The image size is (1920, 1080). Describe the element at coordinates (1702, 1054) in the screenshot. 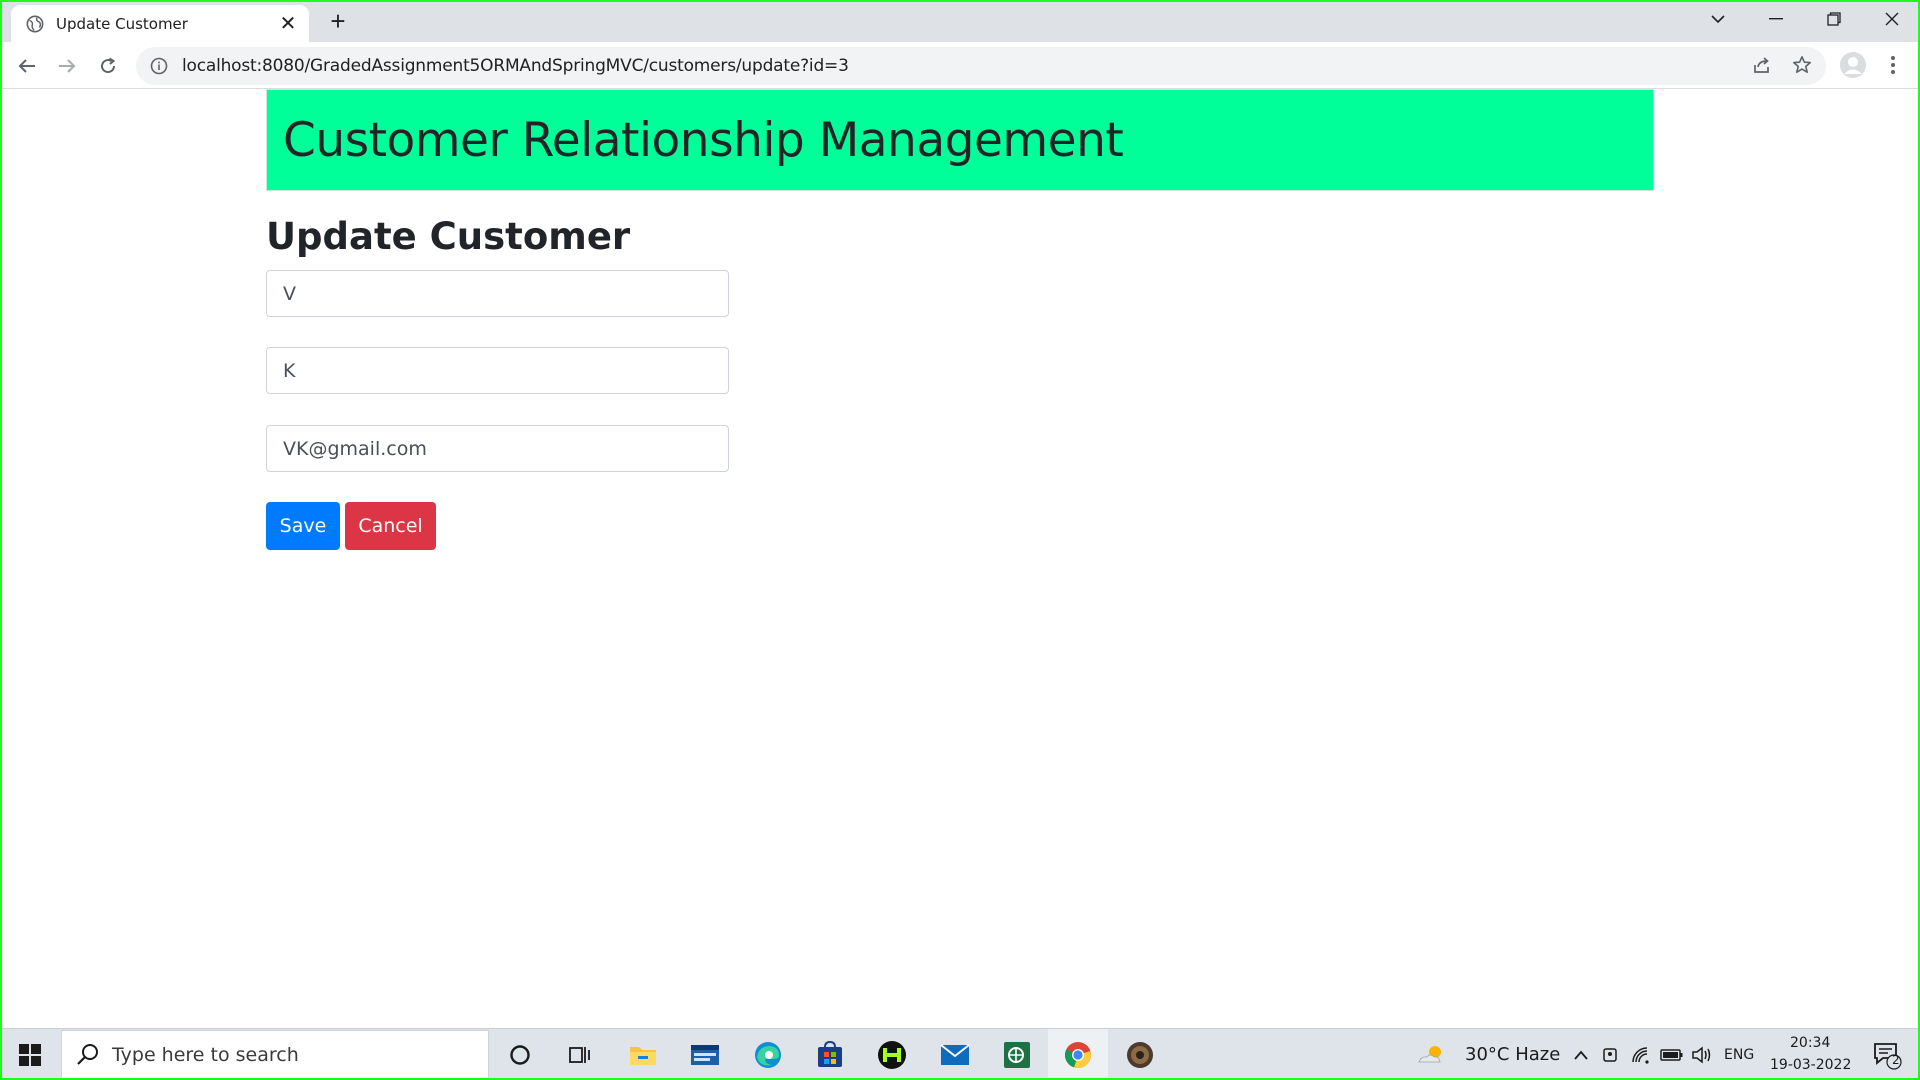

I see `volume-icon` at that location.